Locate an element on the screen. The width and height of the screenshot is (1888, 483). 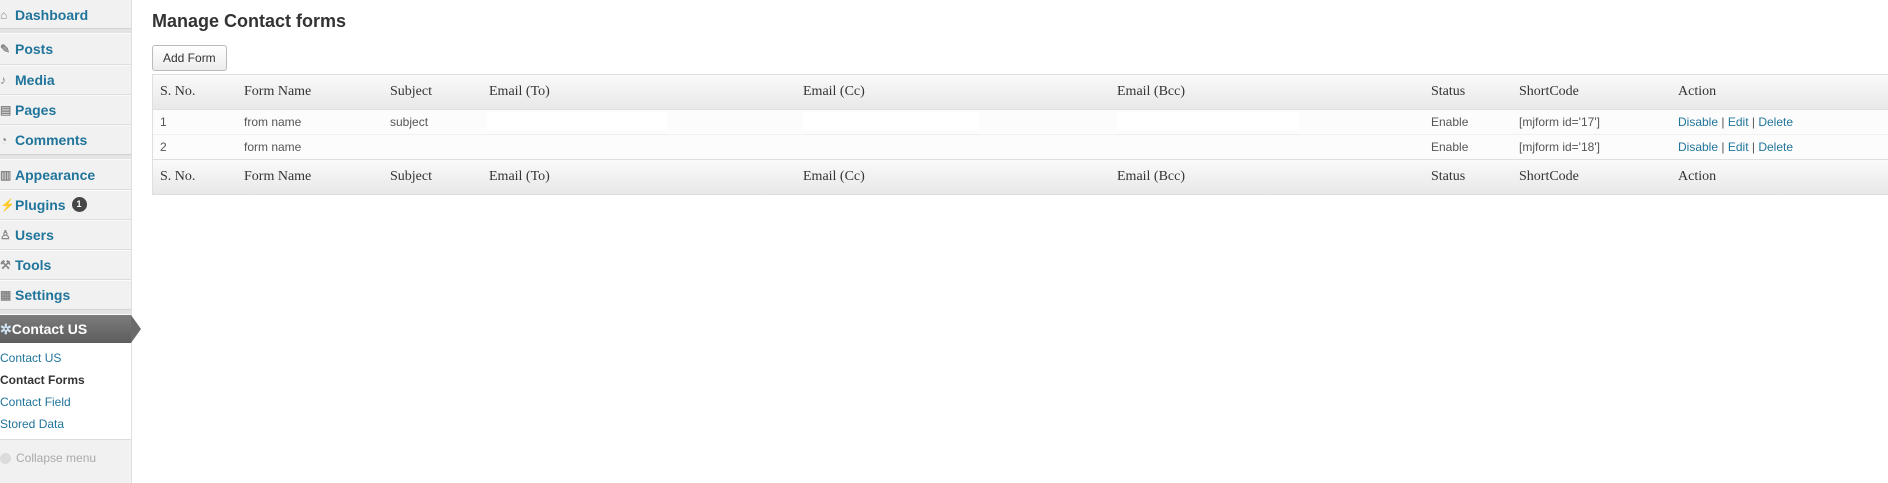
column-footer-status: Status is located at coordinates (1448, 176).